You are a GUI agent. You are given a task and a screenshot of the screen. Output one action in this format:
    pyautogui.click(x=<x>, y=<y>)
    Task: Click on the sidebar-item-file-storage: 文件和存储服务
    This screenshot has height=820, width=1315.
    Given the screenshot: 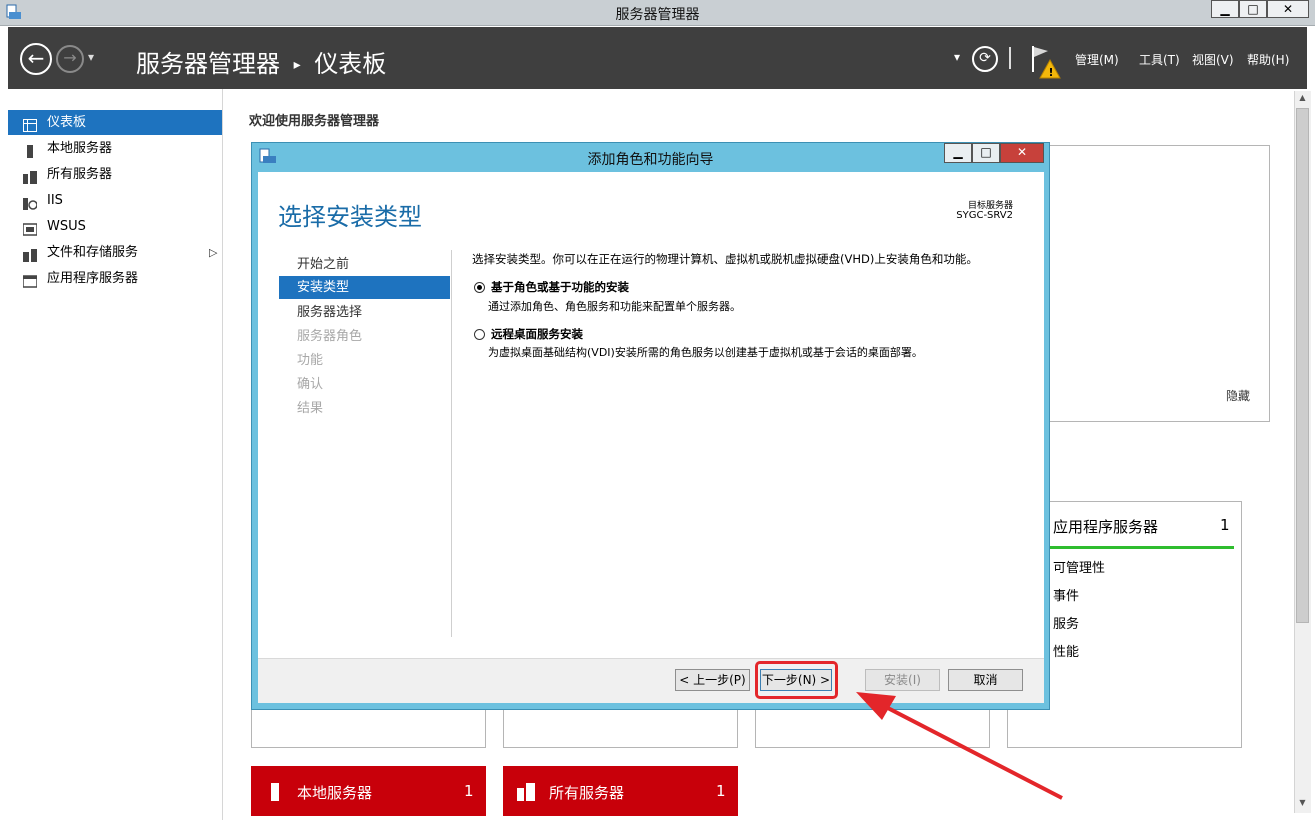 What is the action you would take?
    pyautogui.click(x=115, y=252)
    